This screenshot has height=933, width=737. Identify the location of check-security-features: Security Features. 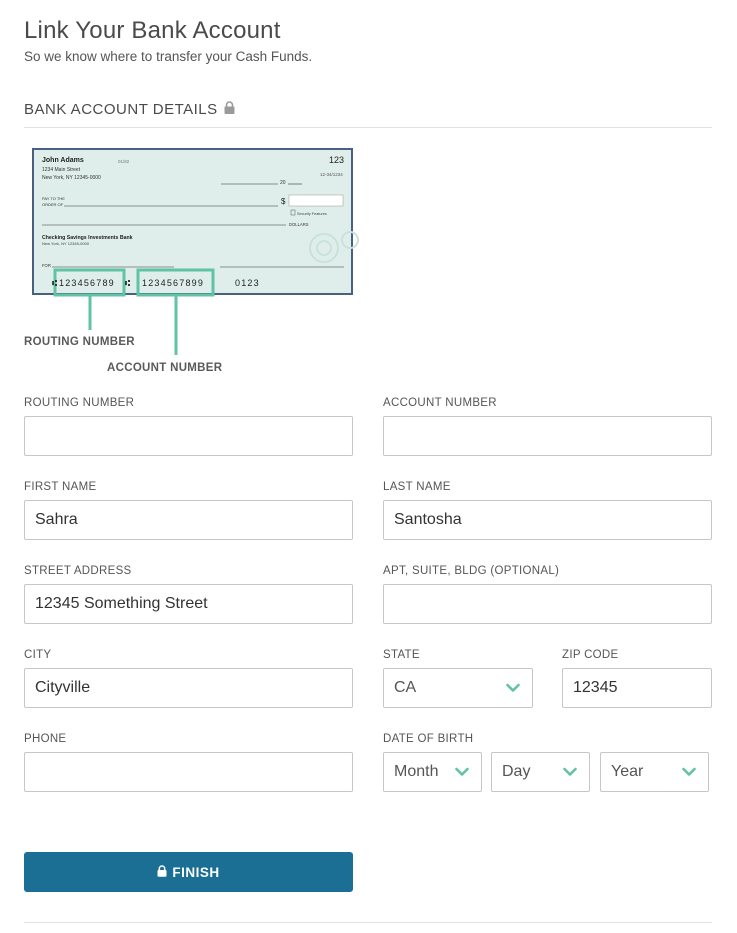
(312, 214).